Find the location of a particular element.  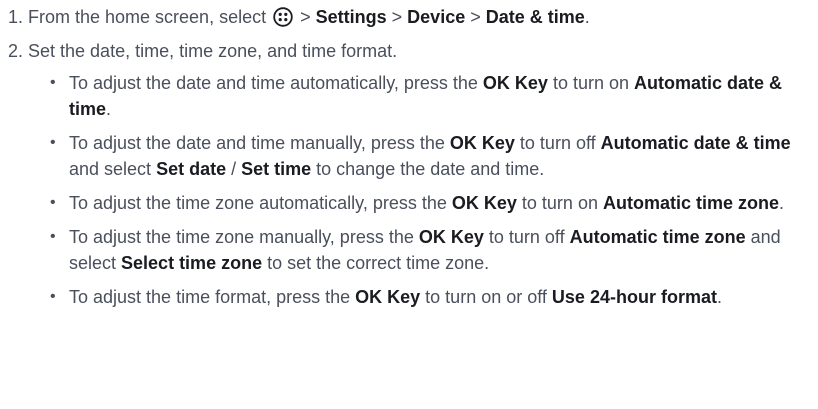

step-number: 2. is located at coordinates (16, 51).